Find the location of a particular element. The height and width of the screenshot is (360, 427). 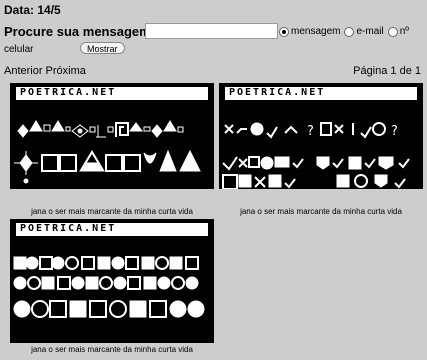

radio-label-email: e-mail is located at coordinates (370, 31).